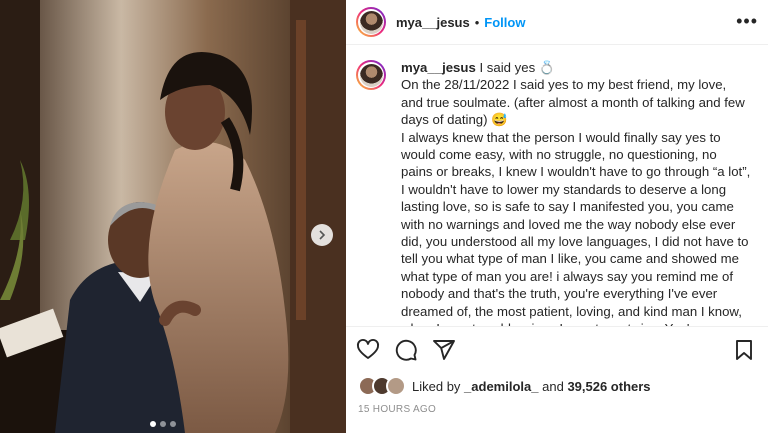 This screenshot has width=768, height=433. Describe the element at coordinates (557, 326) in the screenshot. I see `divider` at that location.